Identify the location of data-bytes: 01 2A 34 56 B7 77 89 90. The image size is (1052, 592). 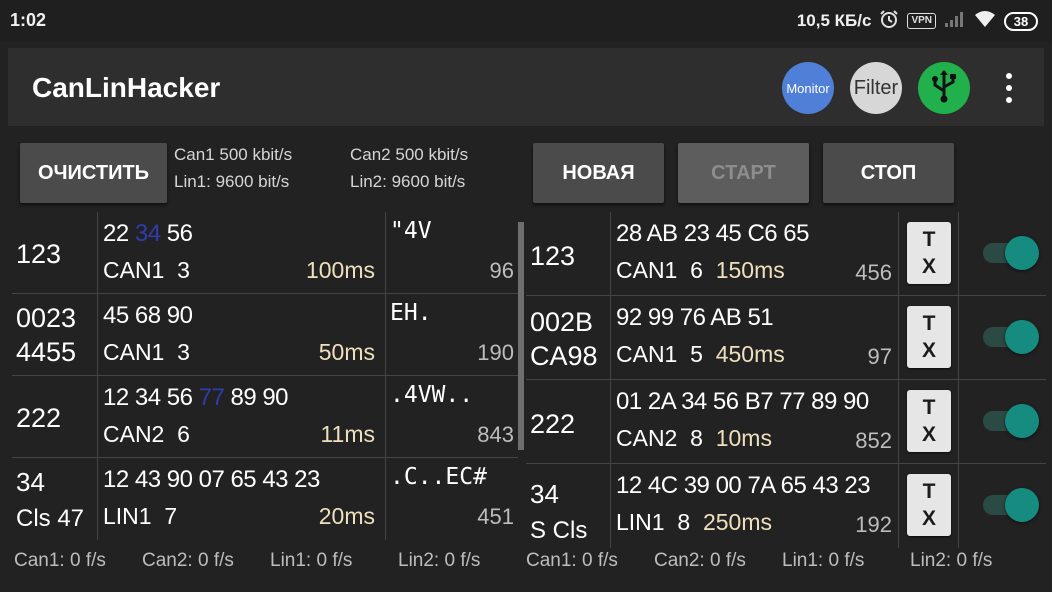
(742, 401).